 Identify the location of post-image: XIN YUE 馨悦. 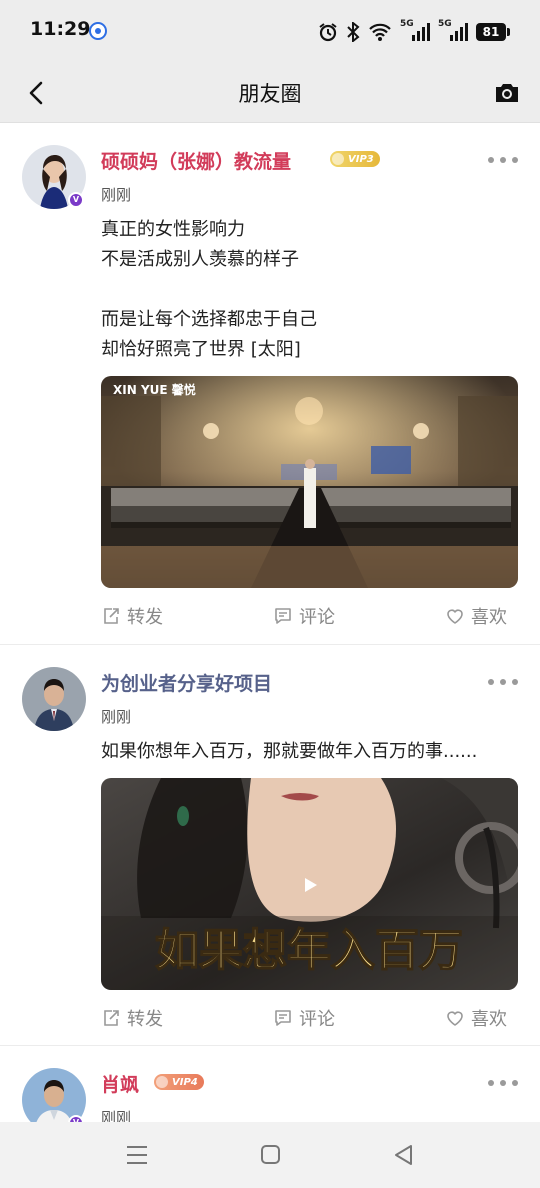
(309, 482).